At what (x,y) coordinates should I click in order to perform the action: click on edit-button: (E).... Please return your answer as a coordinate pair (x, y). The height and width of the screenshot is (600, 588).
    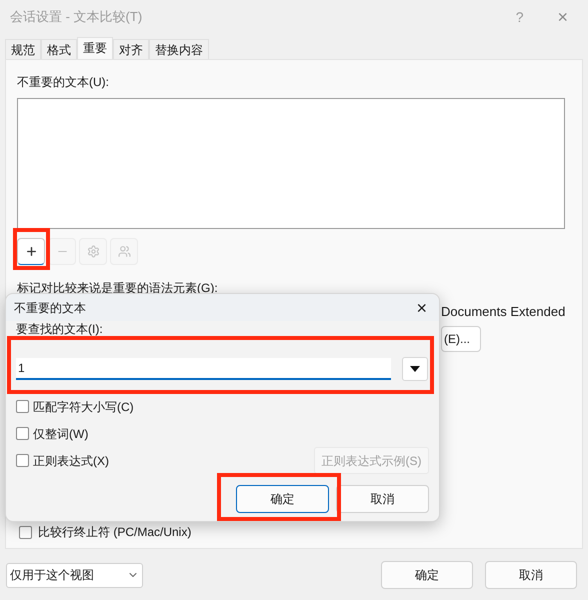
    Looking at the image, I should click on (461, 339).